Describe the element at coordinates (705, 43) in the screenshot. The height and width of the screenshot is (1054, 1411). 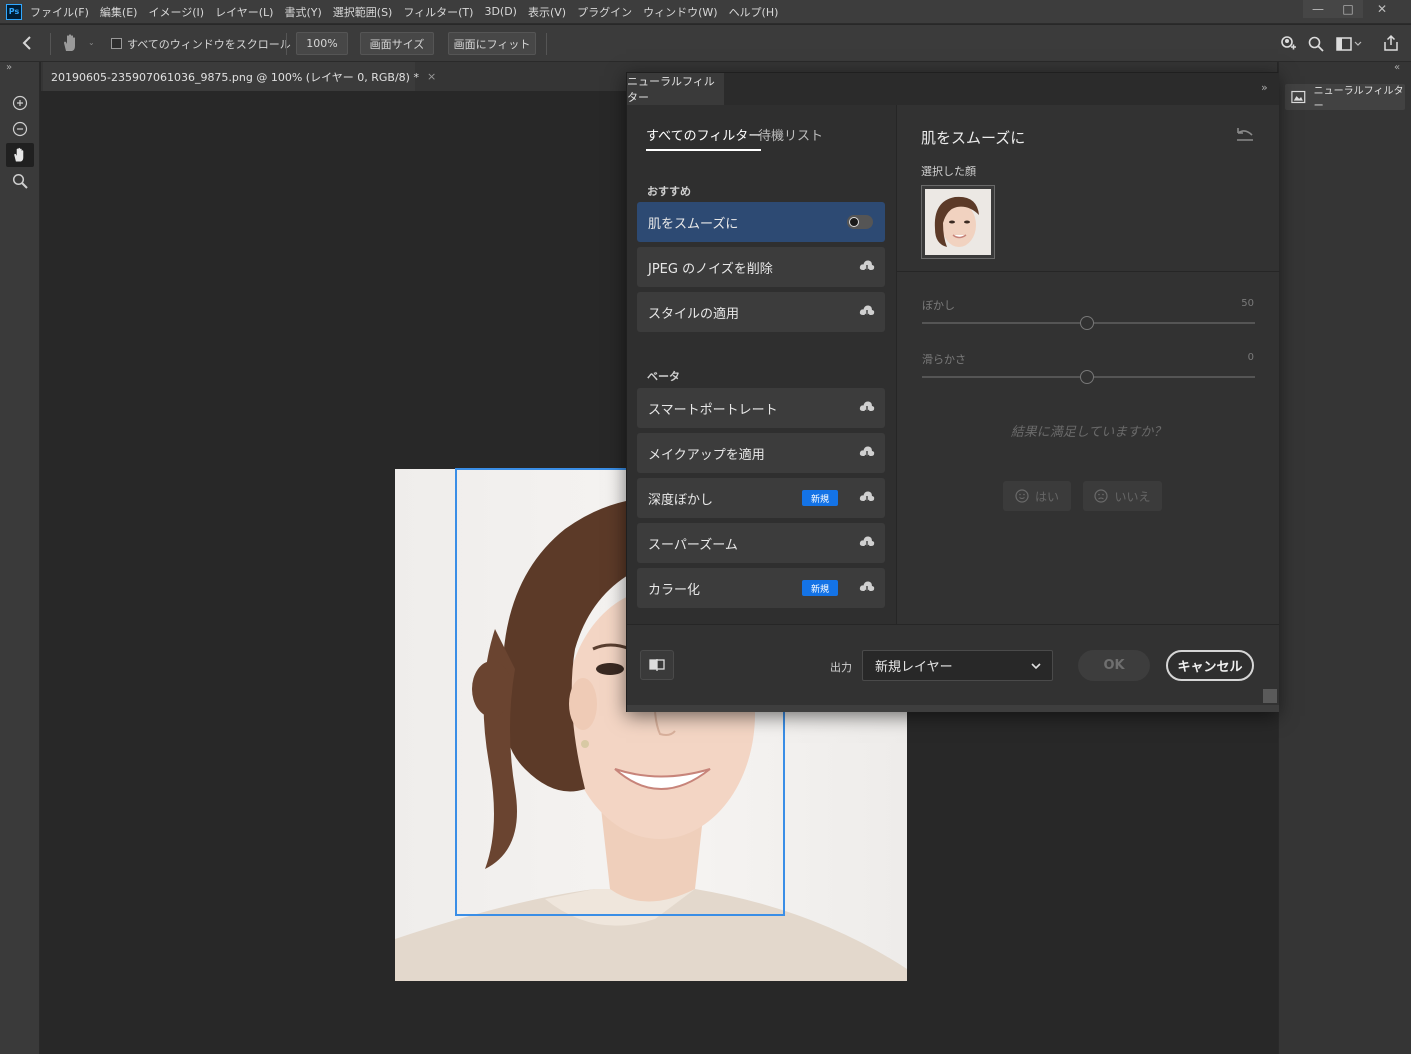
I see `options-bar: ⌄ すべてのウィンドウをスクロール 100% 画面サイズ 画面にフィット` at that location.